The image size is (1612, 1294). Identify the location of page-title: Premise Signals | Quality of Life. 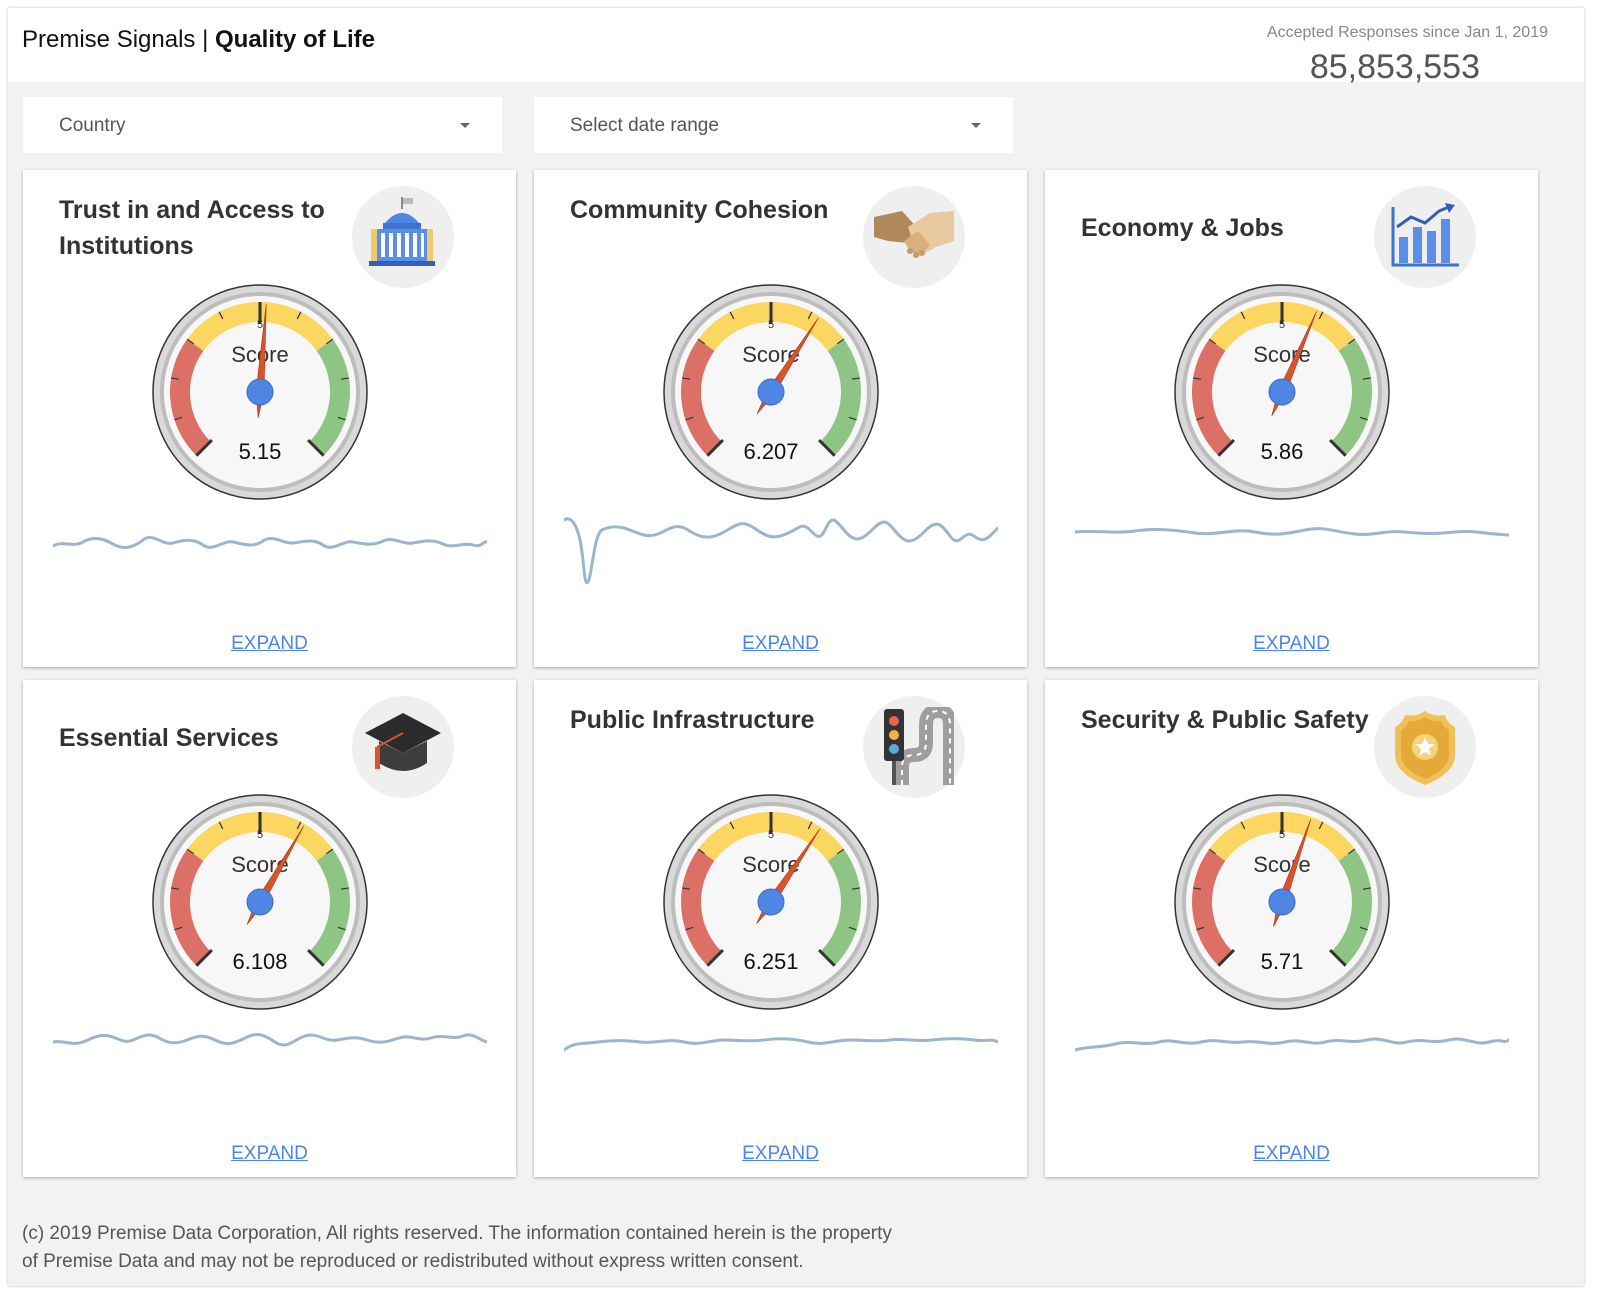
(198, 40).